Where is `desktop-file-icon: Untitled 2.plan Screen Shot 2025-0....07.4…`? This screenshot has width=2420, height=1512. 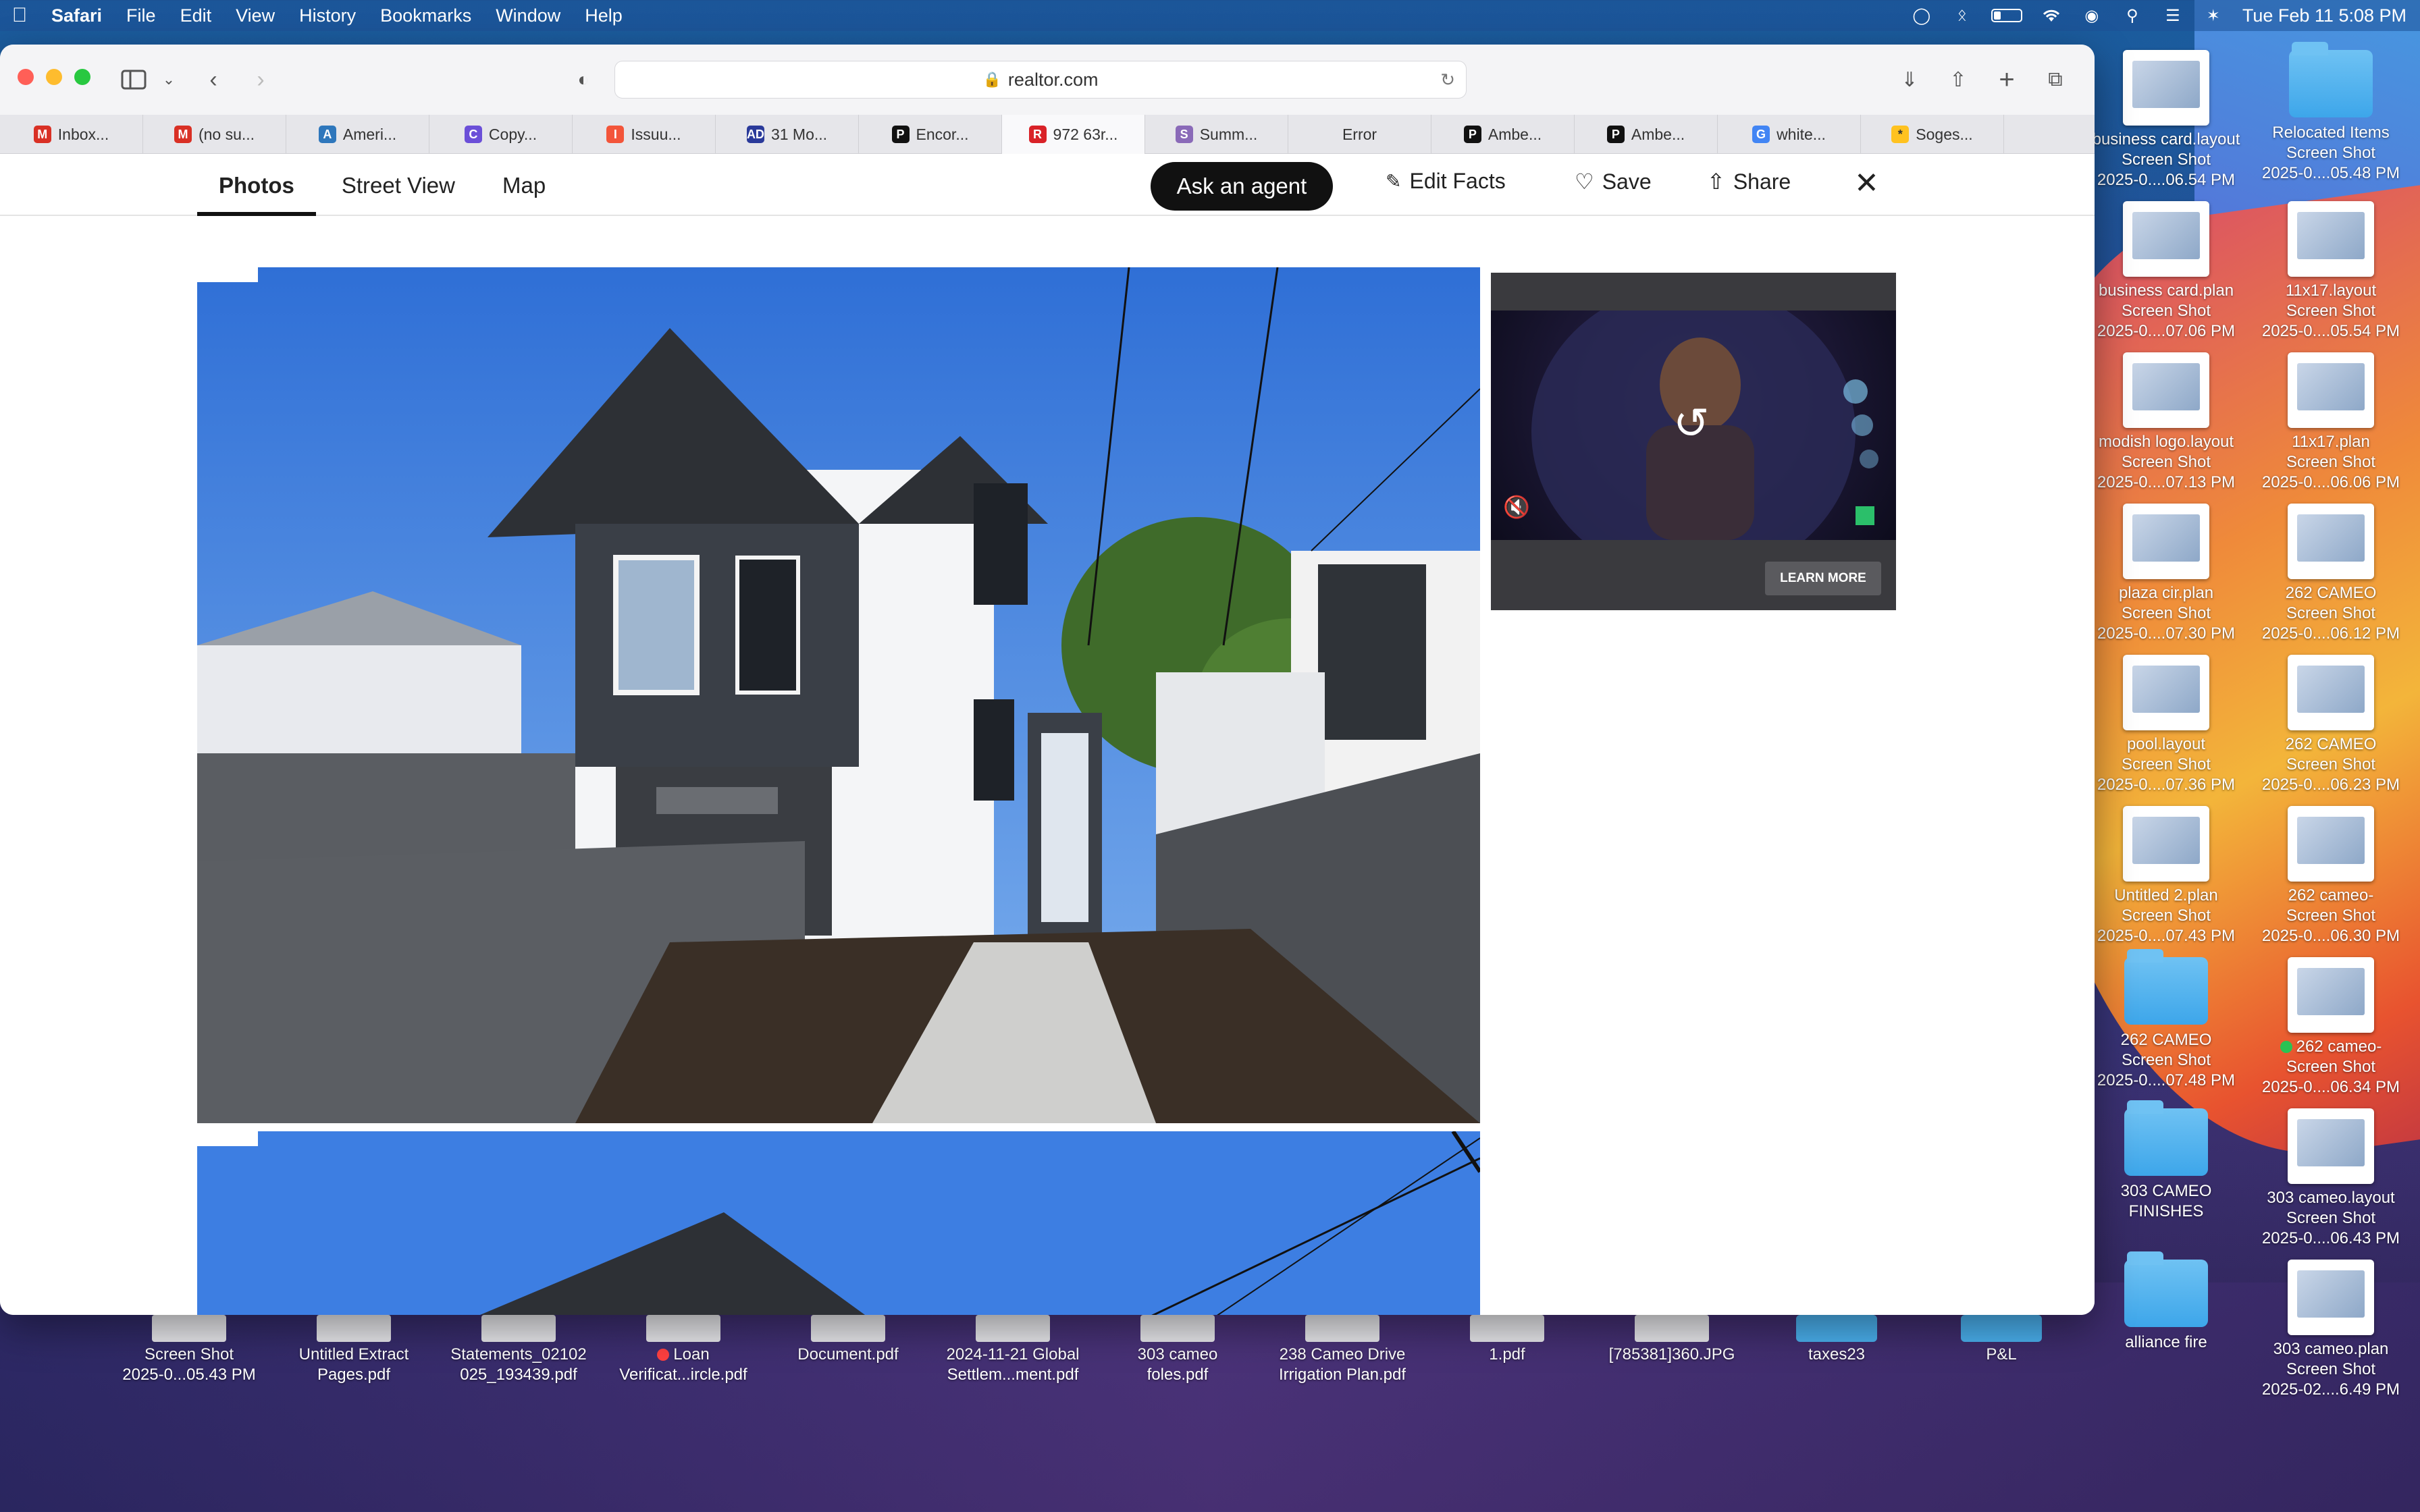
desktop-file-icon: Untitled 2.plan Screen Shot 2025-0....07.4… is located at coordinates (2166, 876).